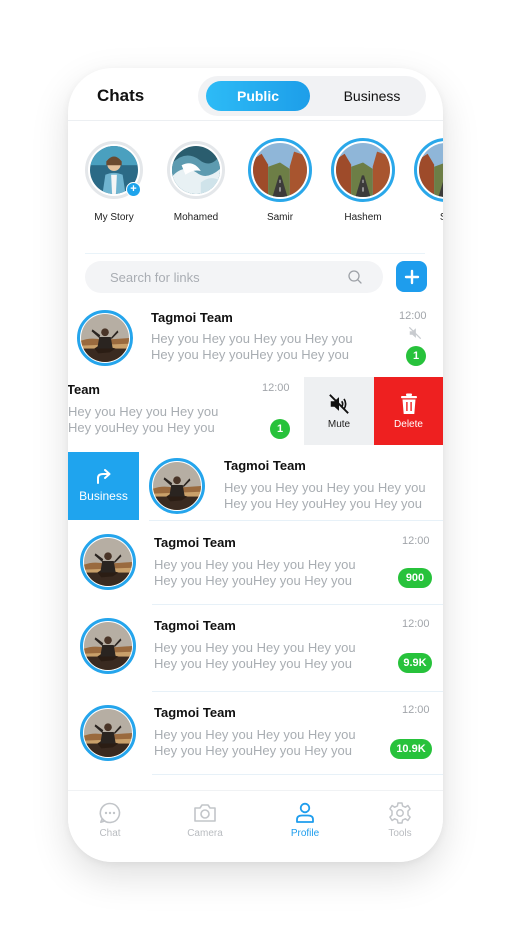 The width and height of the screenshot is (511, 930). What do you see at coordinates (305, 833) in the screenshot?
I see `tab-label: Profile` at bounding box center [305, 833].